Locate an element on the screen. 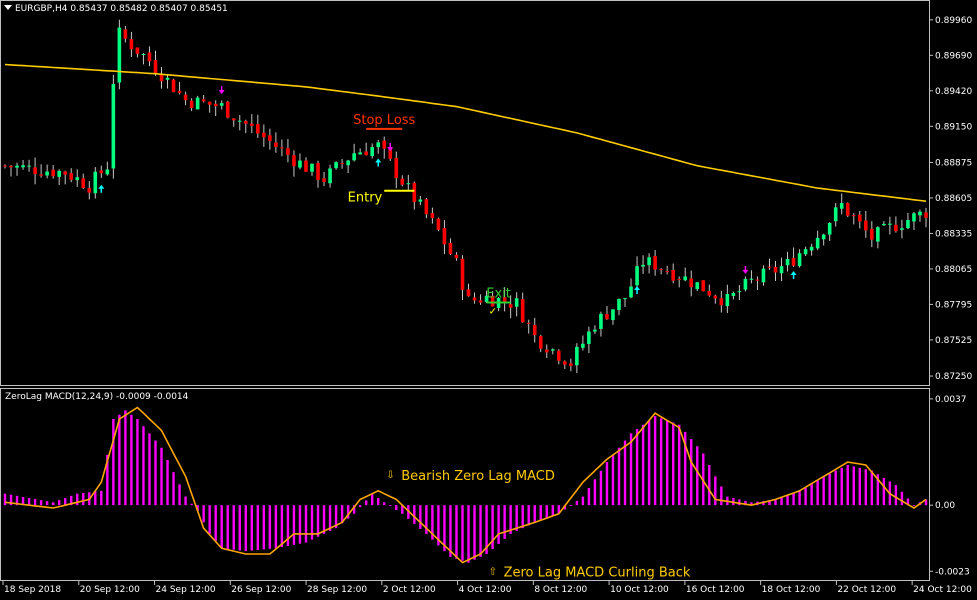 This screenshot has height=600, width=977. price-tick-label: 0.89690 is located at coordinates (953, 56).